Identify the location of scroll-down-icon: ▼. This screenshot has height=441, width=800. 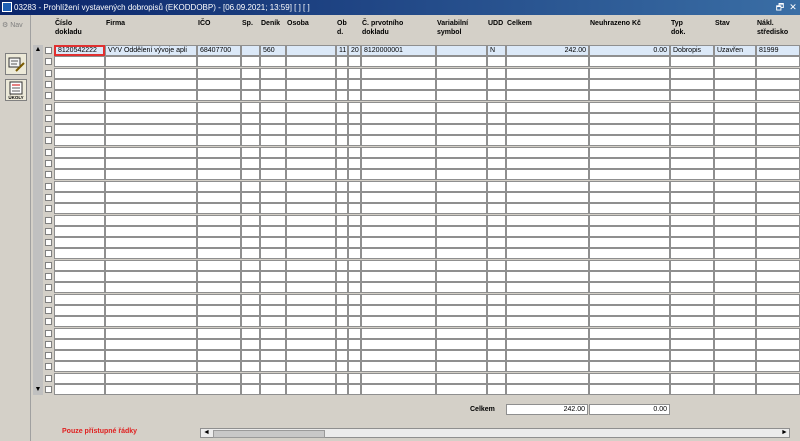
(38, 390).